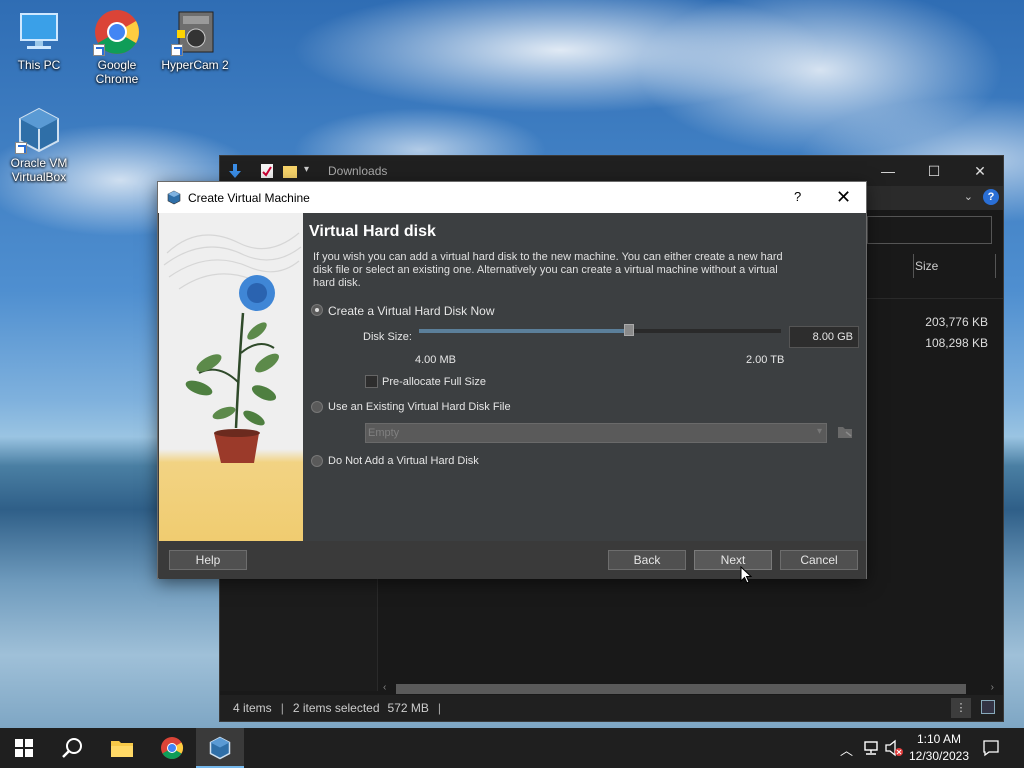 The height and width of the screenshot is (768, 1024). Describe the element at coordinates (991, 197) in the screenshot. I see `help-icon: ?` at that location.